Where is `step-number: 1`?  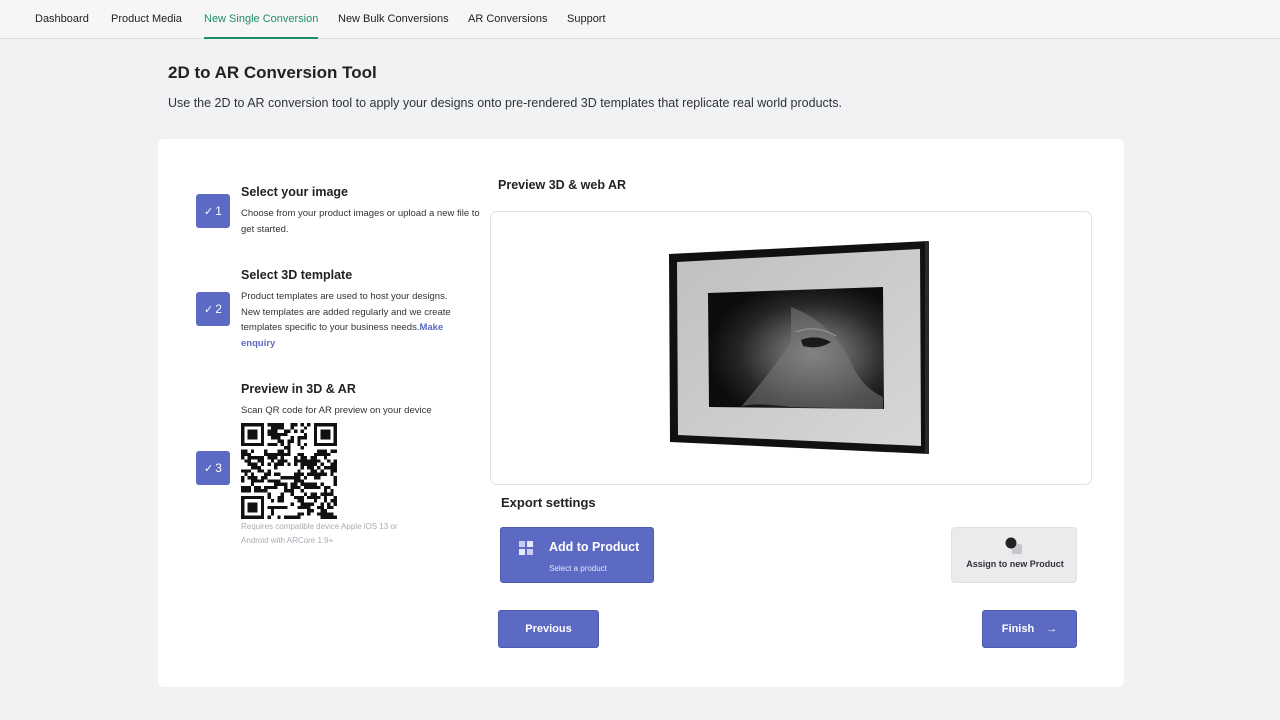 step-number: 1 is located at coordinates (218, 211).